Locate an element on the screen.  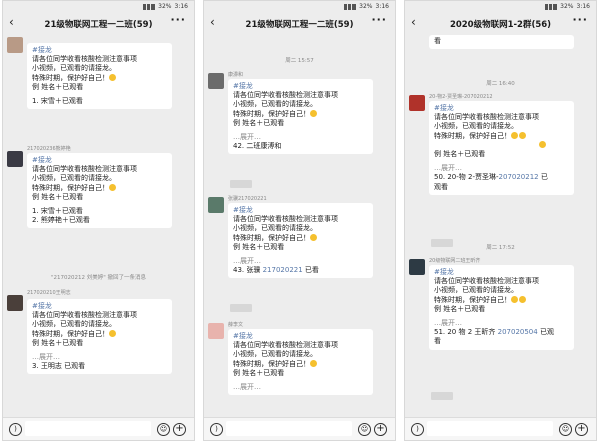
message-line: 51. 20 物 2 王昕齐 is located at coordinates (466, 332).